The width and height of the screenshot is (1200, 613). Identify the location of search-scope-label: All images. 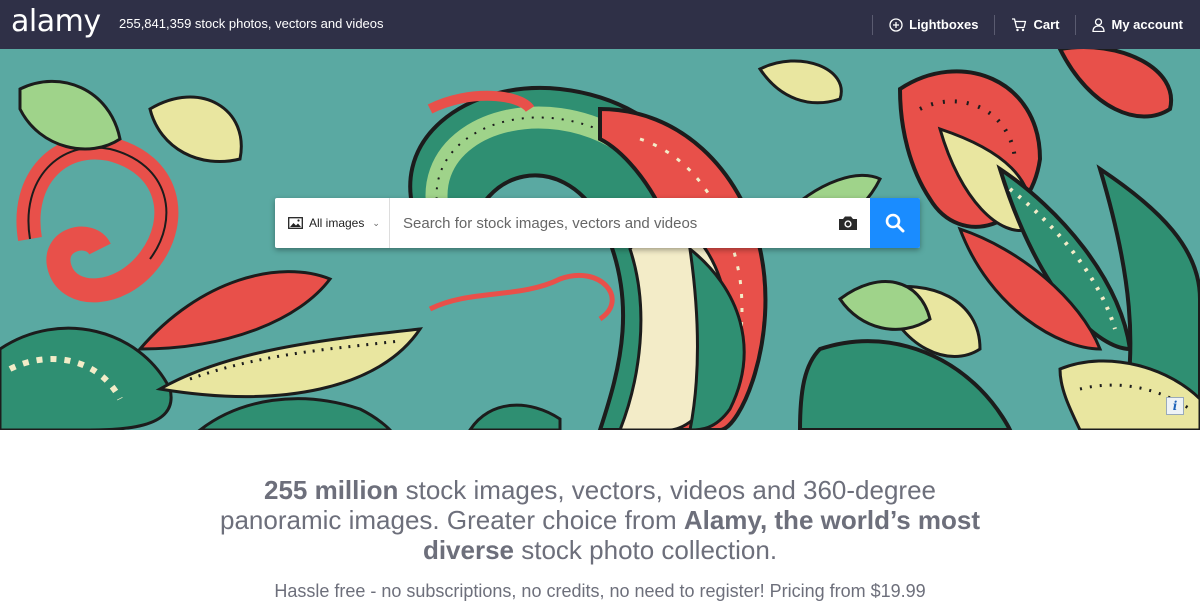
(337, 223).